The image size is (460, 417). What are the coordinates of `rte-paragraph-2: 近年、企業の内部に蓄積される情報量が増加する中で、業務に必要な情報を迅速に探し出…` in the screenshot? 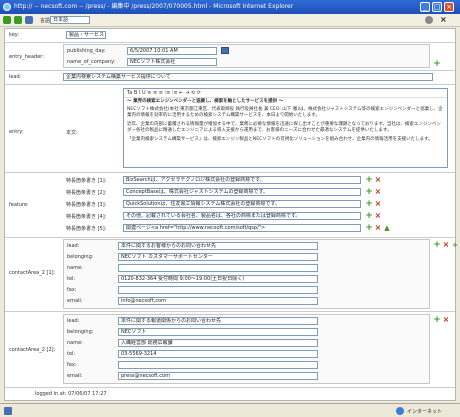 It's located at (284, 127).